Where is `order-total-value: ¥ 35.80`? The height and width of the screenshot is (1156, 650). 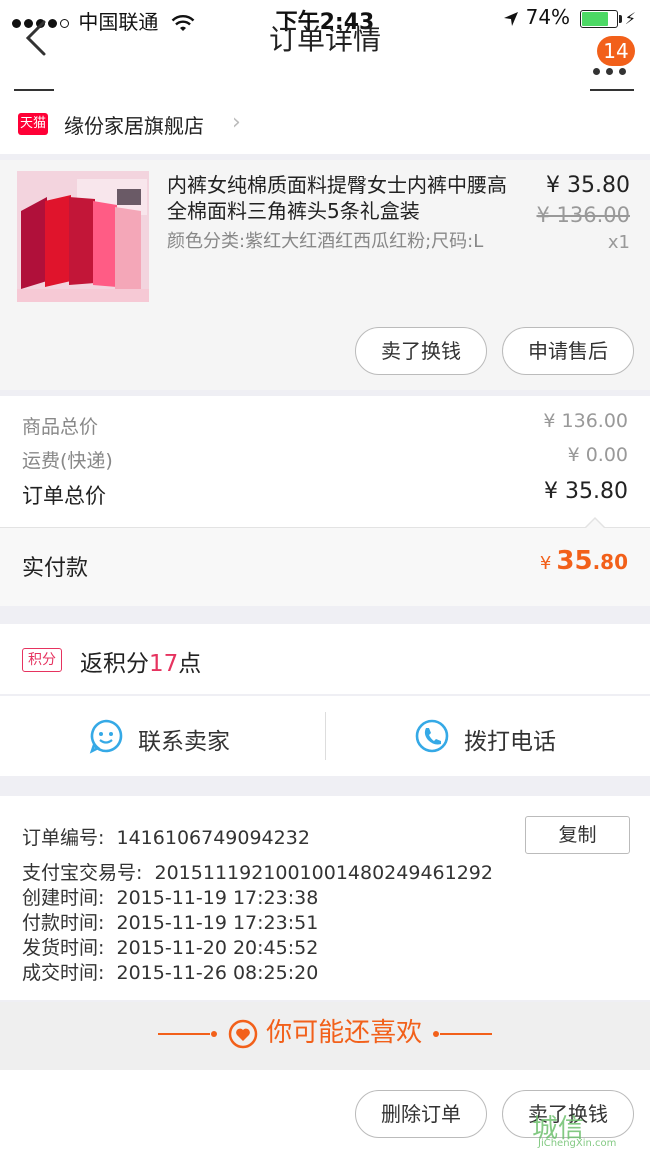 order-total-value: ¥ 35.80 is located at coordinates (586, 491).